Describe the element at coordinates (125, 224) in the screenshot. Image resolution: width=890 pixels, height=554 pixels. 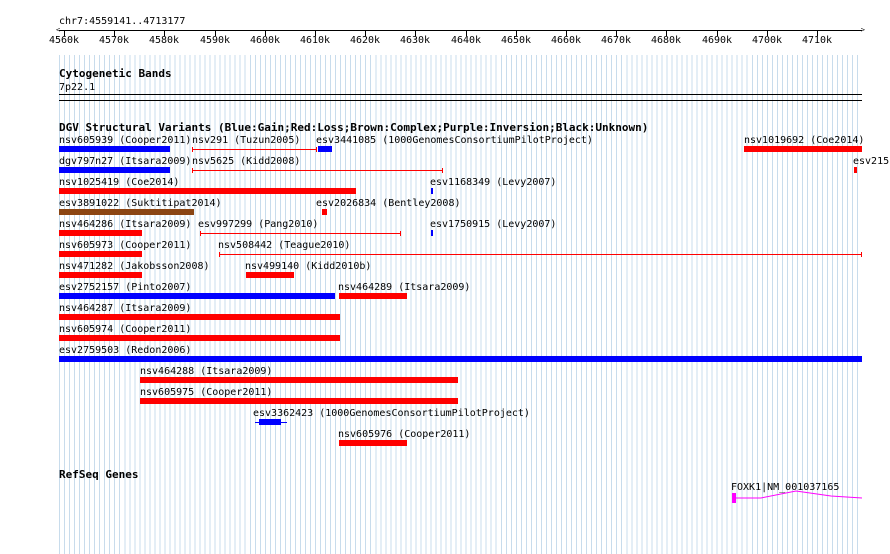
I see `variant-label: nsv464286 (Itsara2009)` at that location.